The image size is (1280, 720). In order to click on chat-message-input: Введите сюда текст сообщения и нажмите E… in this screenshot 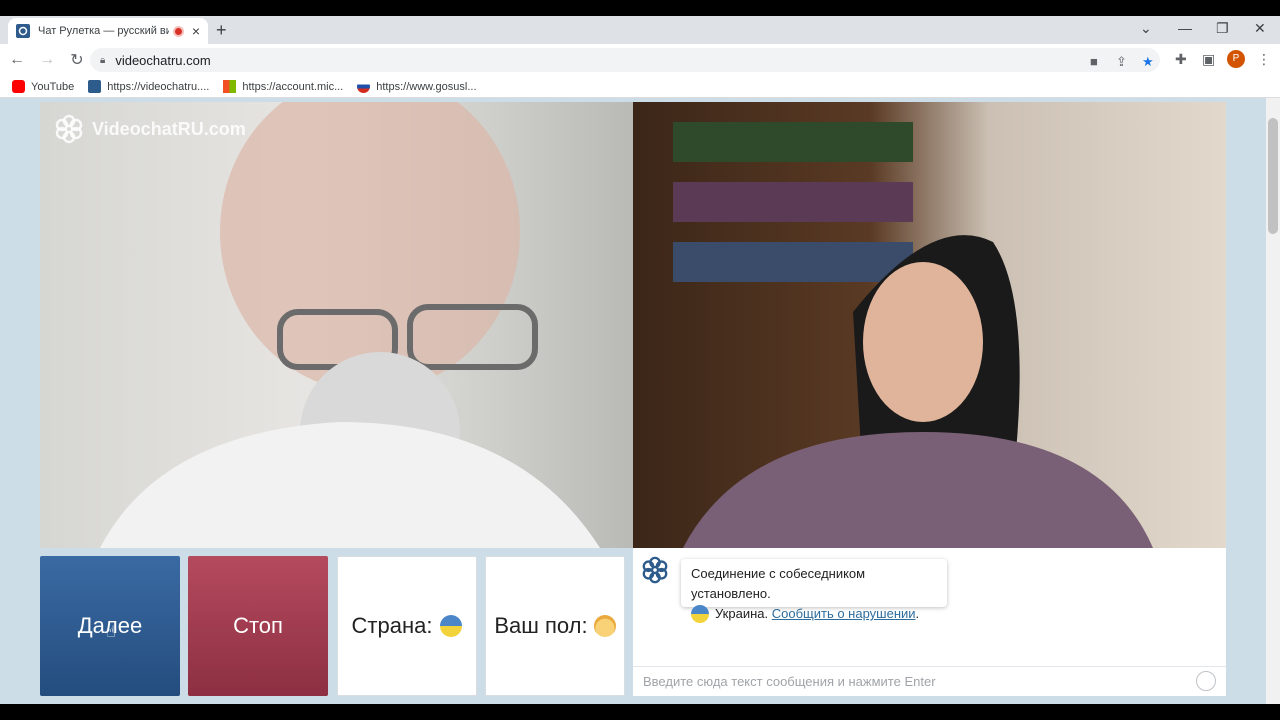, I will do `click(929, 681)`.